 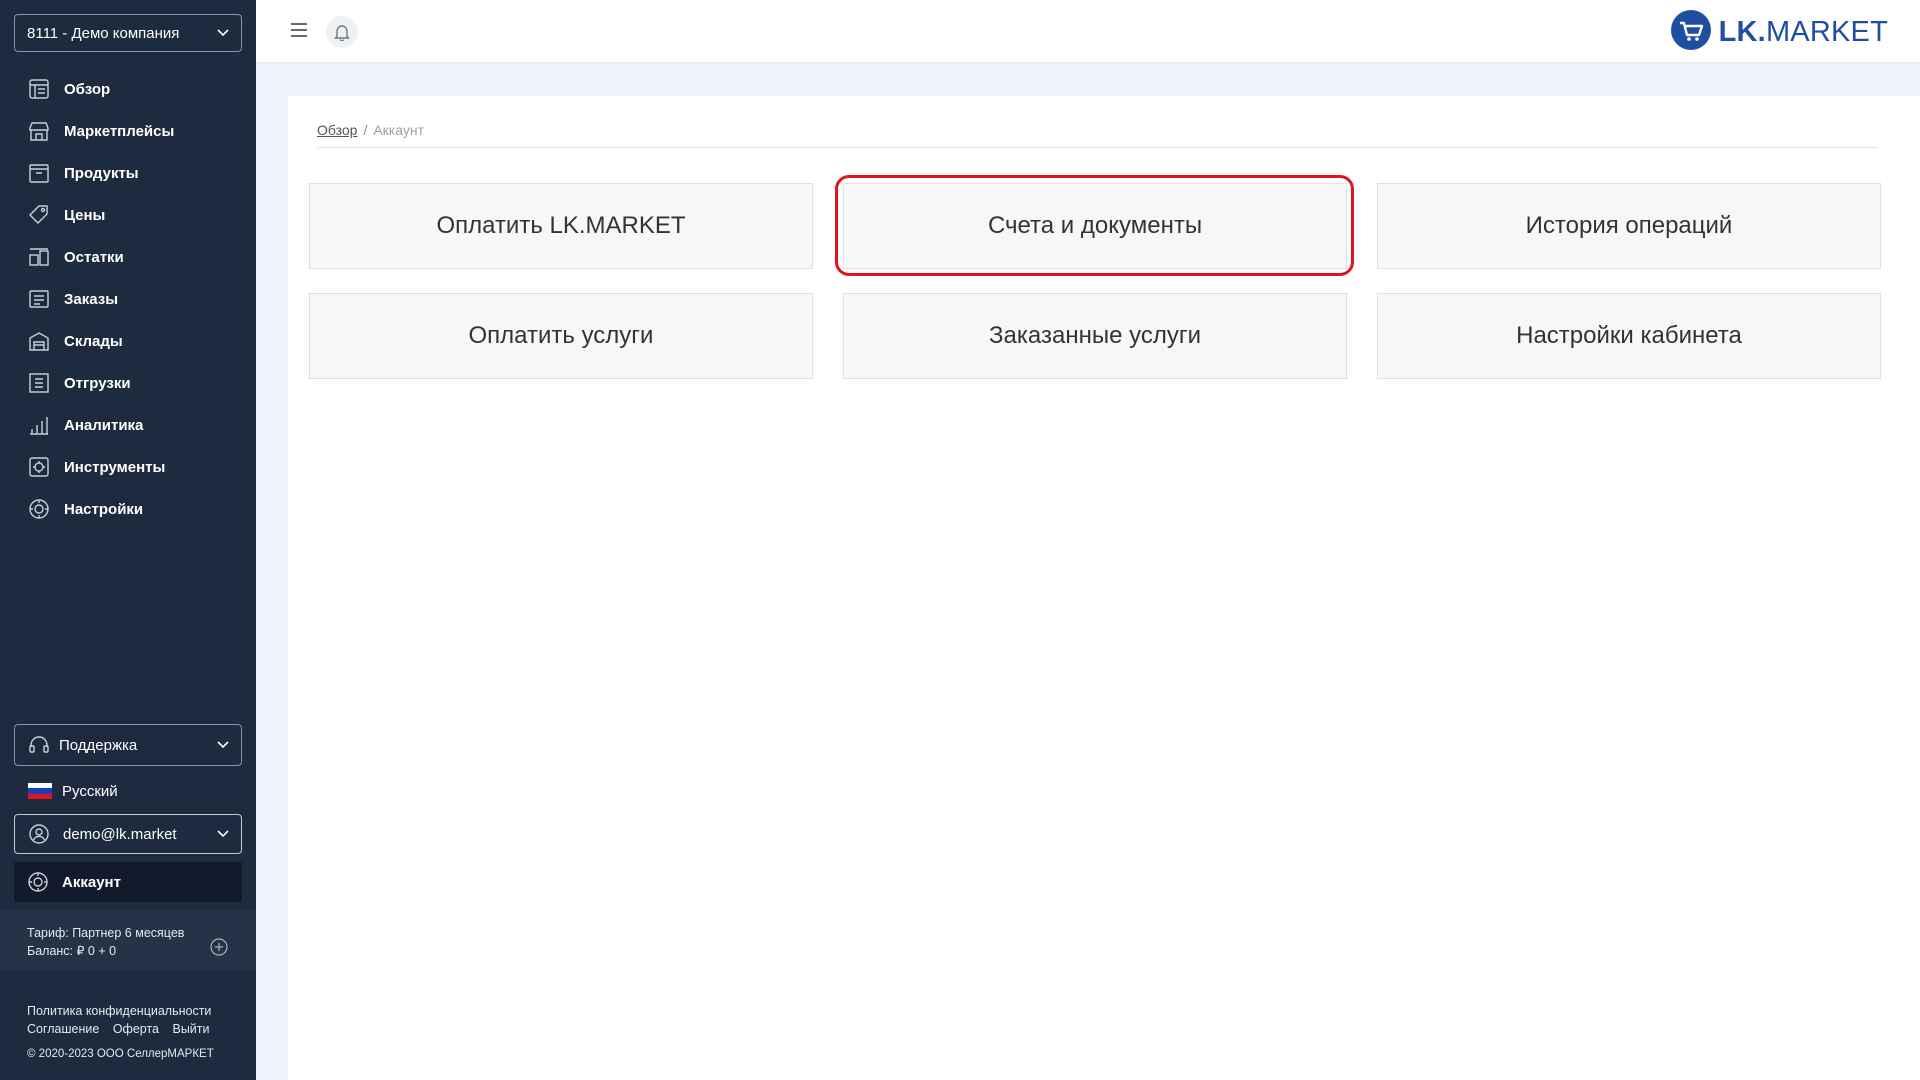 I want to click on sidebar-item-marketplaces: Маркетплейсы, so click(x=128, y=131).